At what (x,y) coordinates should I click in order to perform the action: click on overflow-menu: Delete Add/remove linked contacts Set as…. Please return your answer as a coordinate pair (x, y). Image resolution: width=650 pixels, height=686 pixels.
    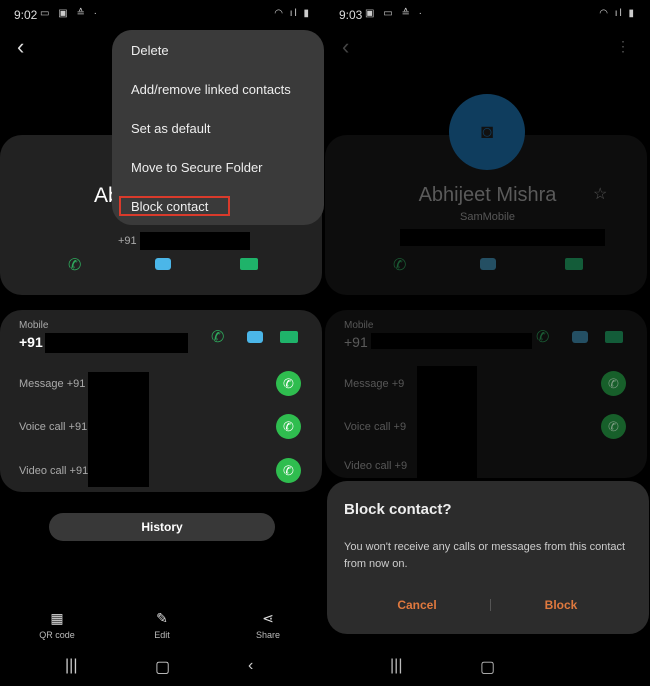
    Looking at the image, I should click on (218, 127).